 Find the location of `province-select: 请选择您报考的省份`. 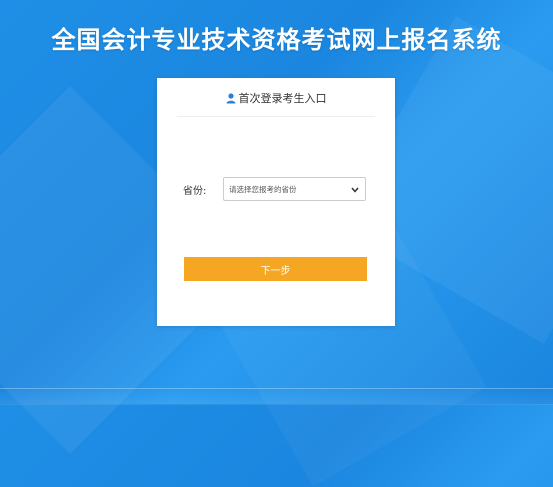

province-select: 请选择您报考的省份 is located at coordinates (294, 189).